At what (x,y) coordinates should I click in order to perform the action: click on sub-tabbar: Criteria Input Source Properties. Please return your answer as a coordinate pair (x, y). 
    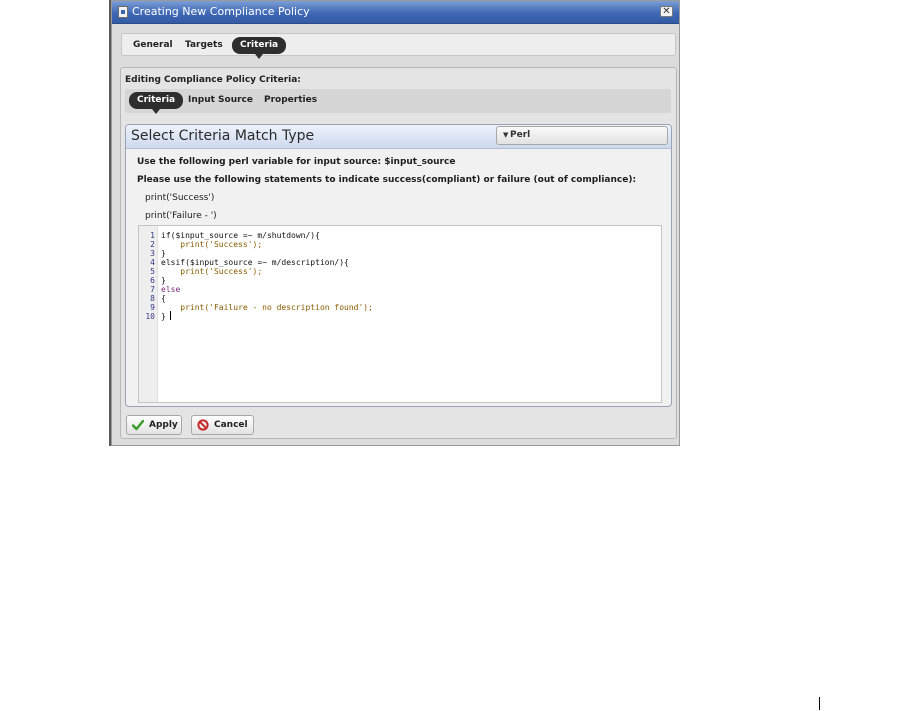
    Looking at the image, I should click on (398, 101).